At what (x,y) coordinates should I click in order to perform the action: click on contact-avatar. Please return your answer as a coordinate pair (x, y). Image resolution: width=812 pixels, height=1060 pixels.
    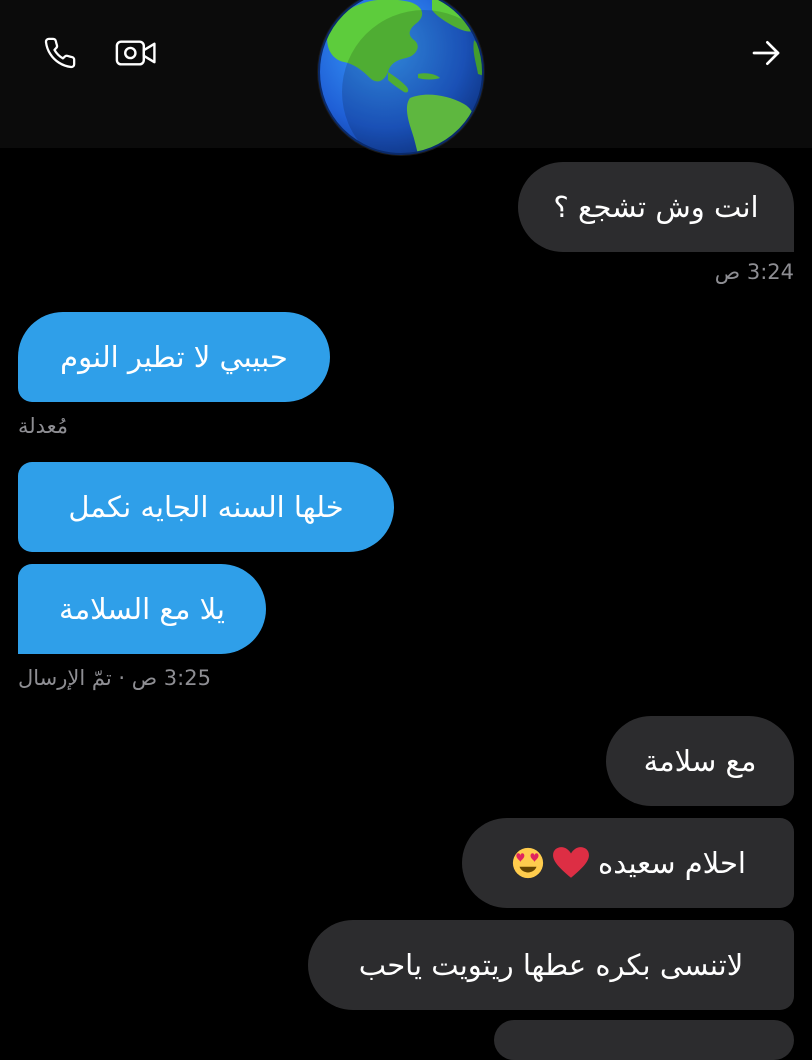
    Looking at the image, I should click on (401, 79).